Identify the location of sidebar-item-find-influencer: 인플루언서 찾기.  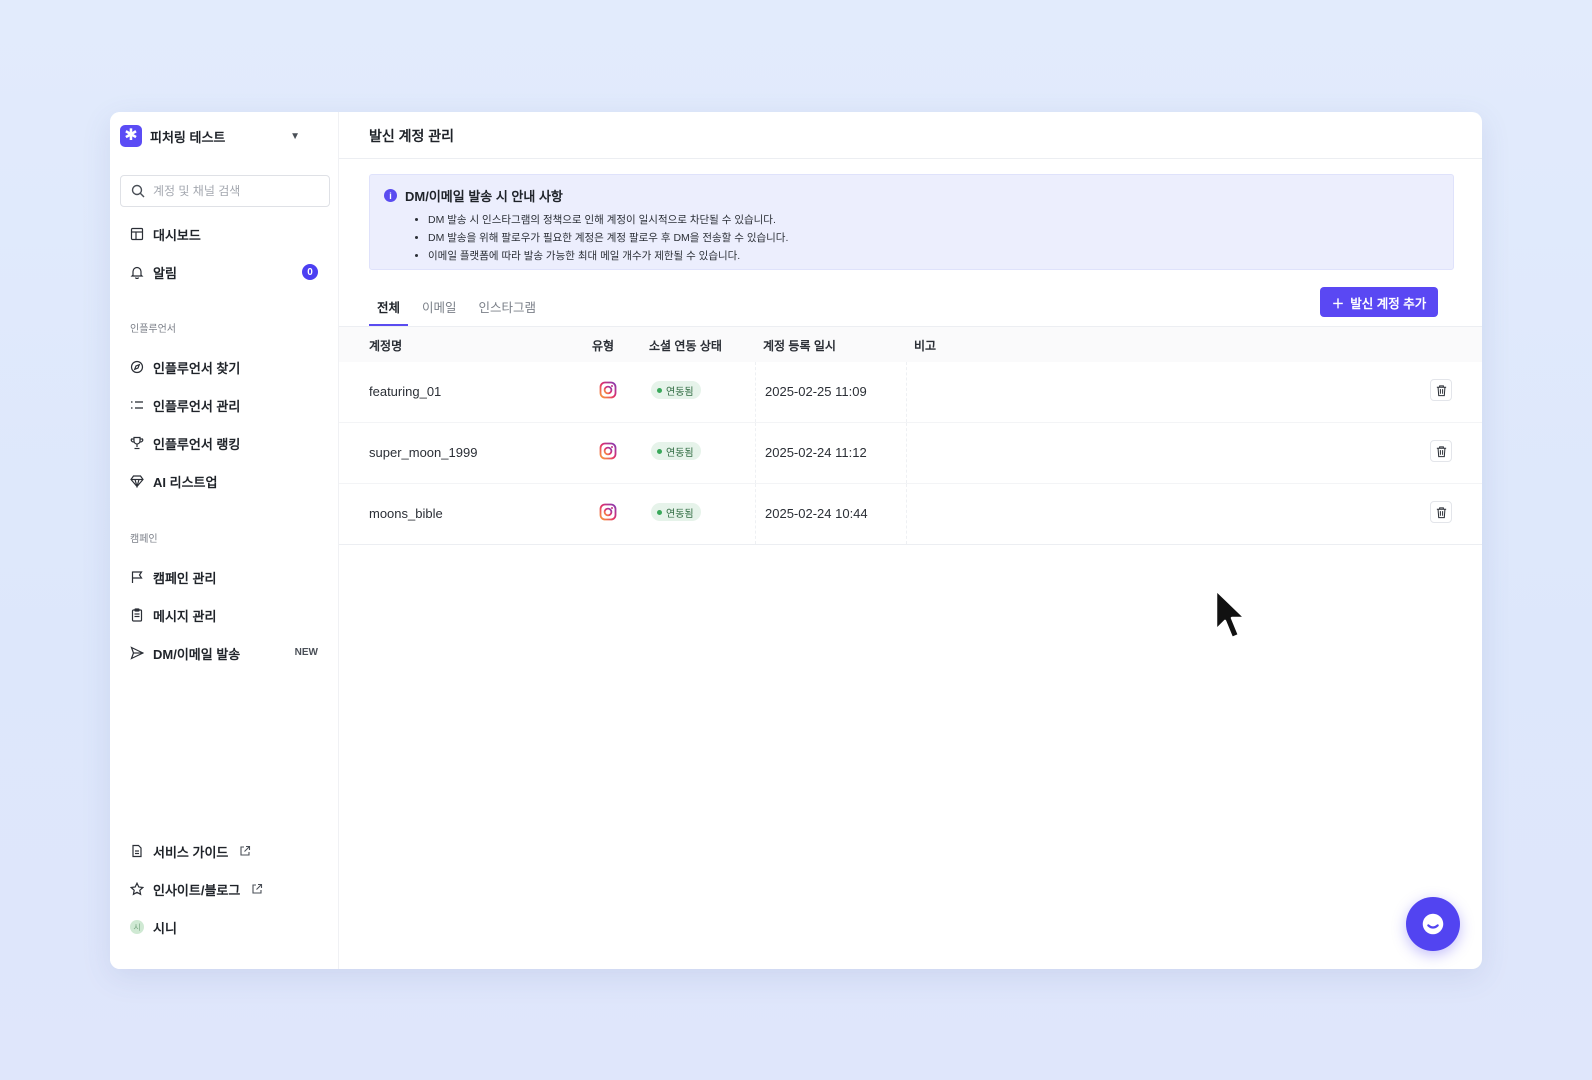
(225, 367).